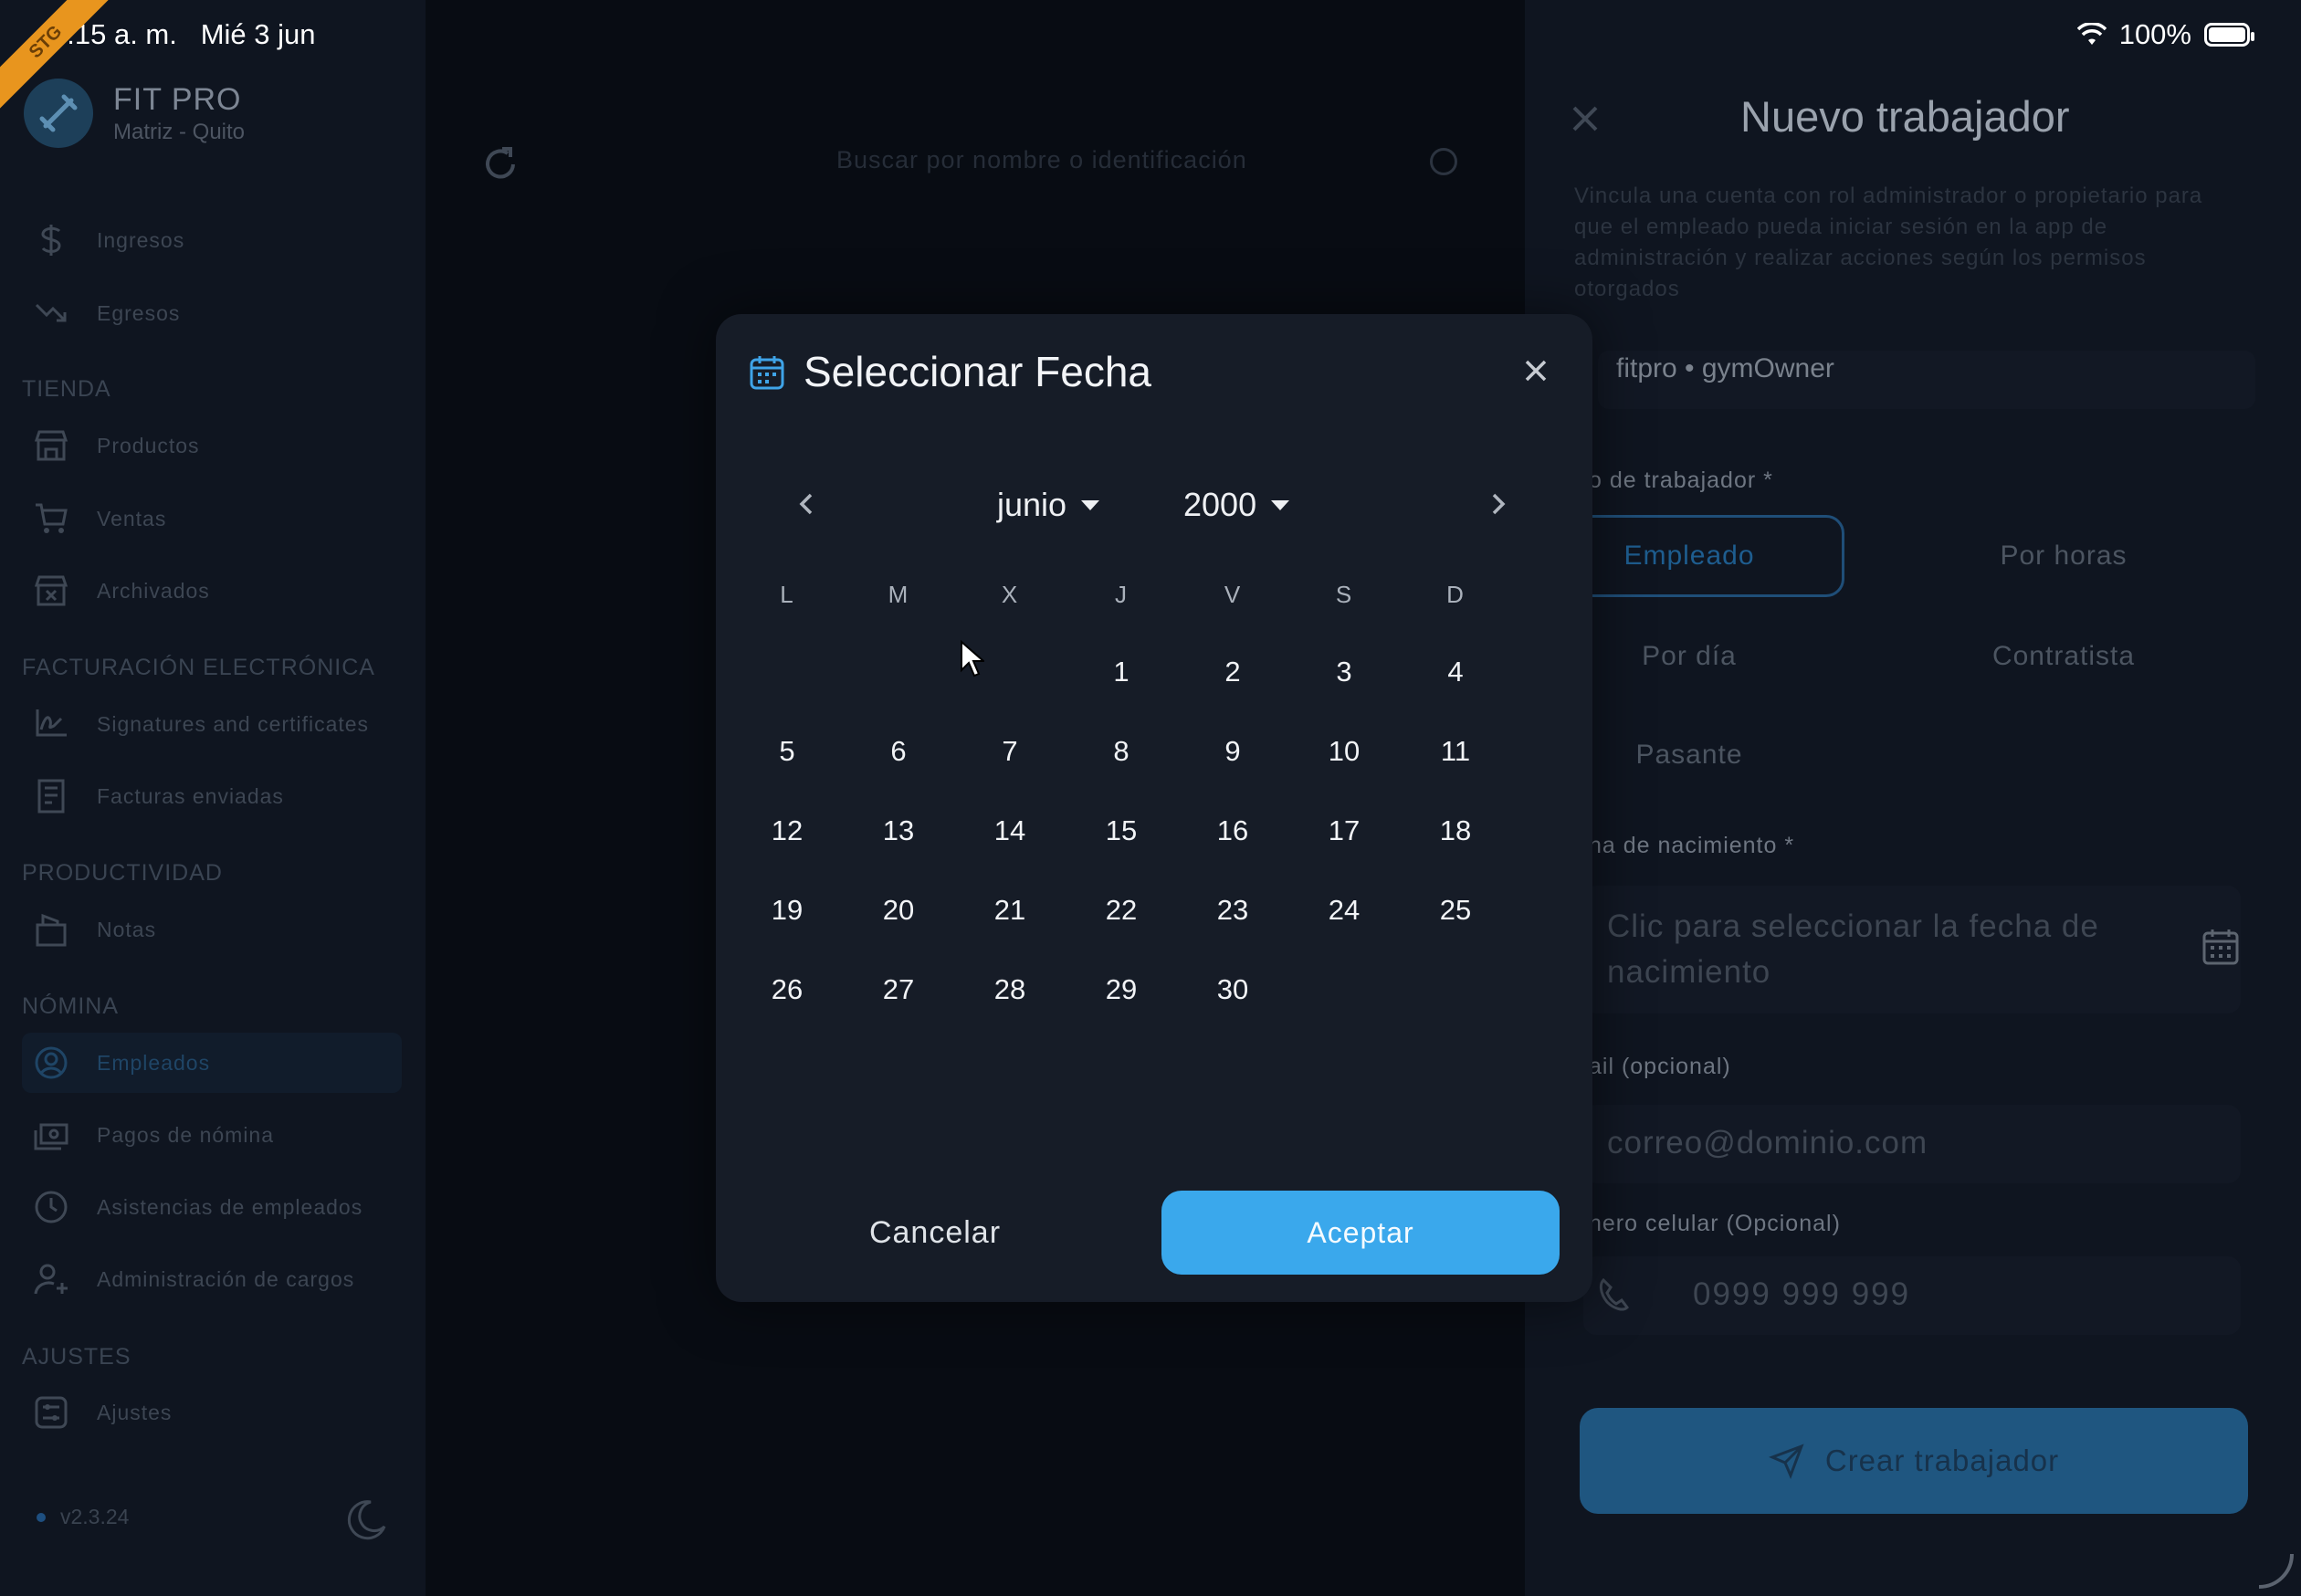  Describe the element at coordinates (186, 1135) in the screenshot. I see `sidebar-item-label: Pagos de nómina` at that location.